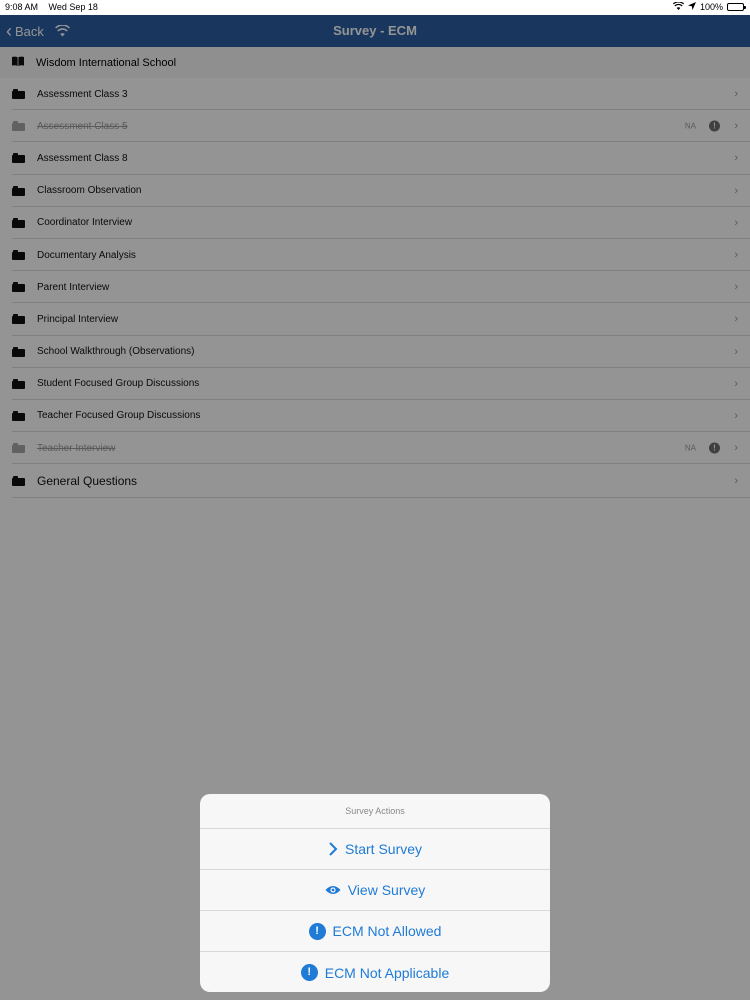 This screenshot has height=1000, width=750. What do you see at coordinates (678, 6) in the screenshot?
I see `wifi-status-icon` at bounding box center [678, 6].